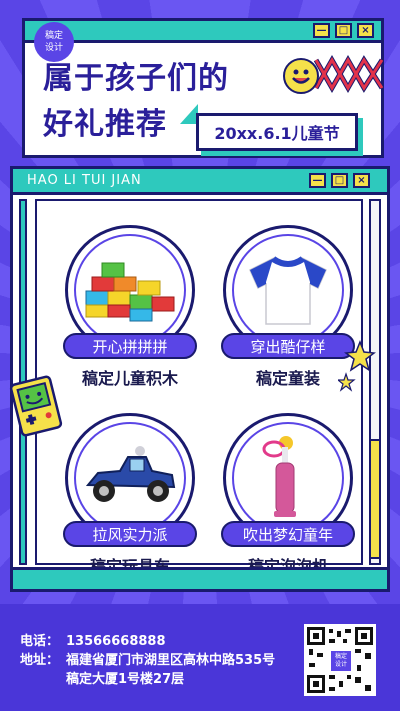 The image size is (400, 711). Describe the element at coordinates (136, 78) in the screenshot. I see `title-line-1: 属于孩子们的` at that location.